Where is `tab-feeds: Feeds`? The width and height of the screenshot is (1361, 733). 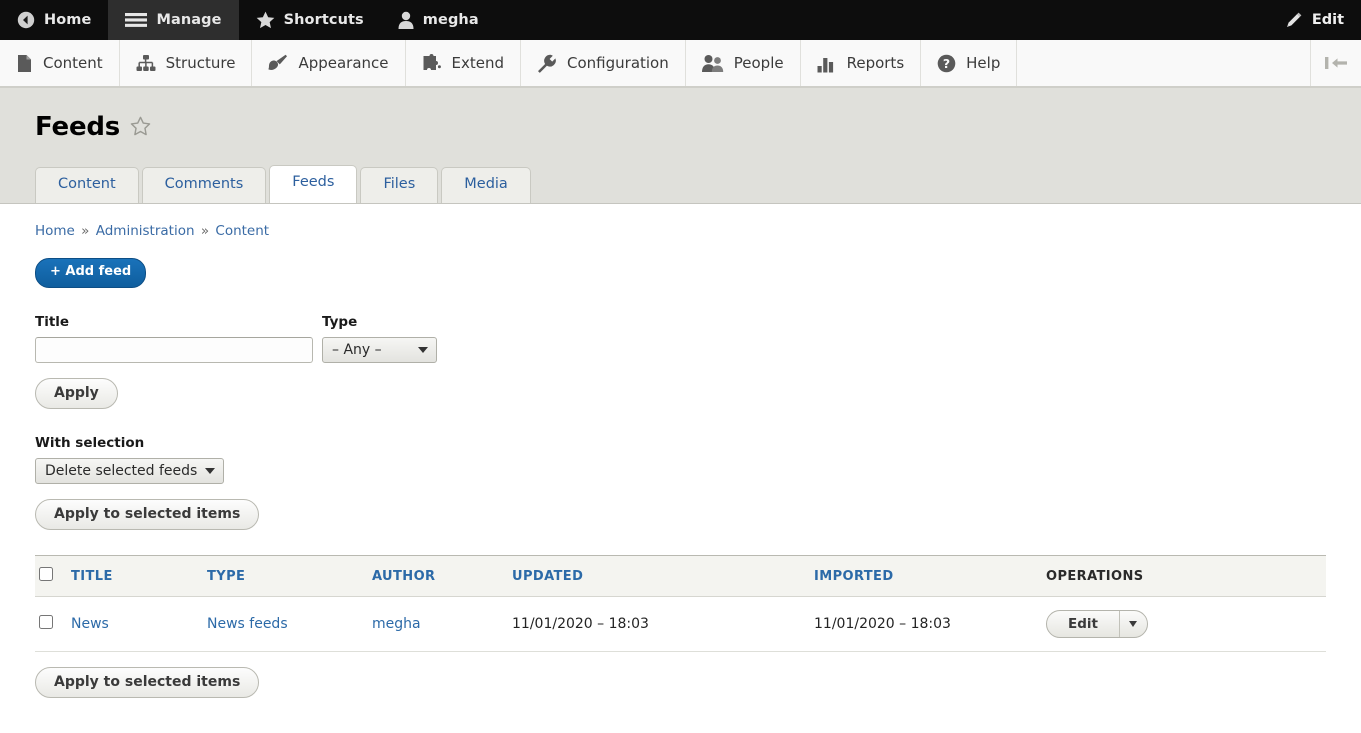
tab-feeds: Feeds is located at coordinates (313, 184).